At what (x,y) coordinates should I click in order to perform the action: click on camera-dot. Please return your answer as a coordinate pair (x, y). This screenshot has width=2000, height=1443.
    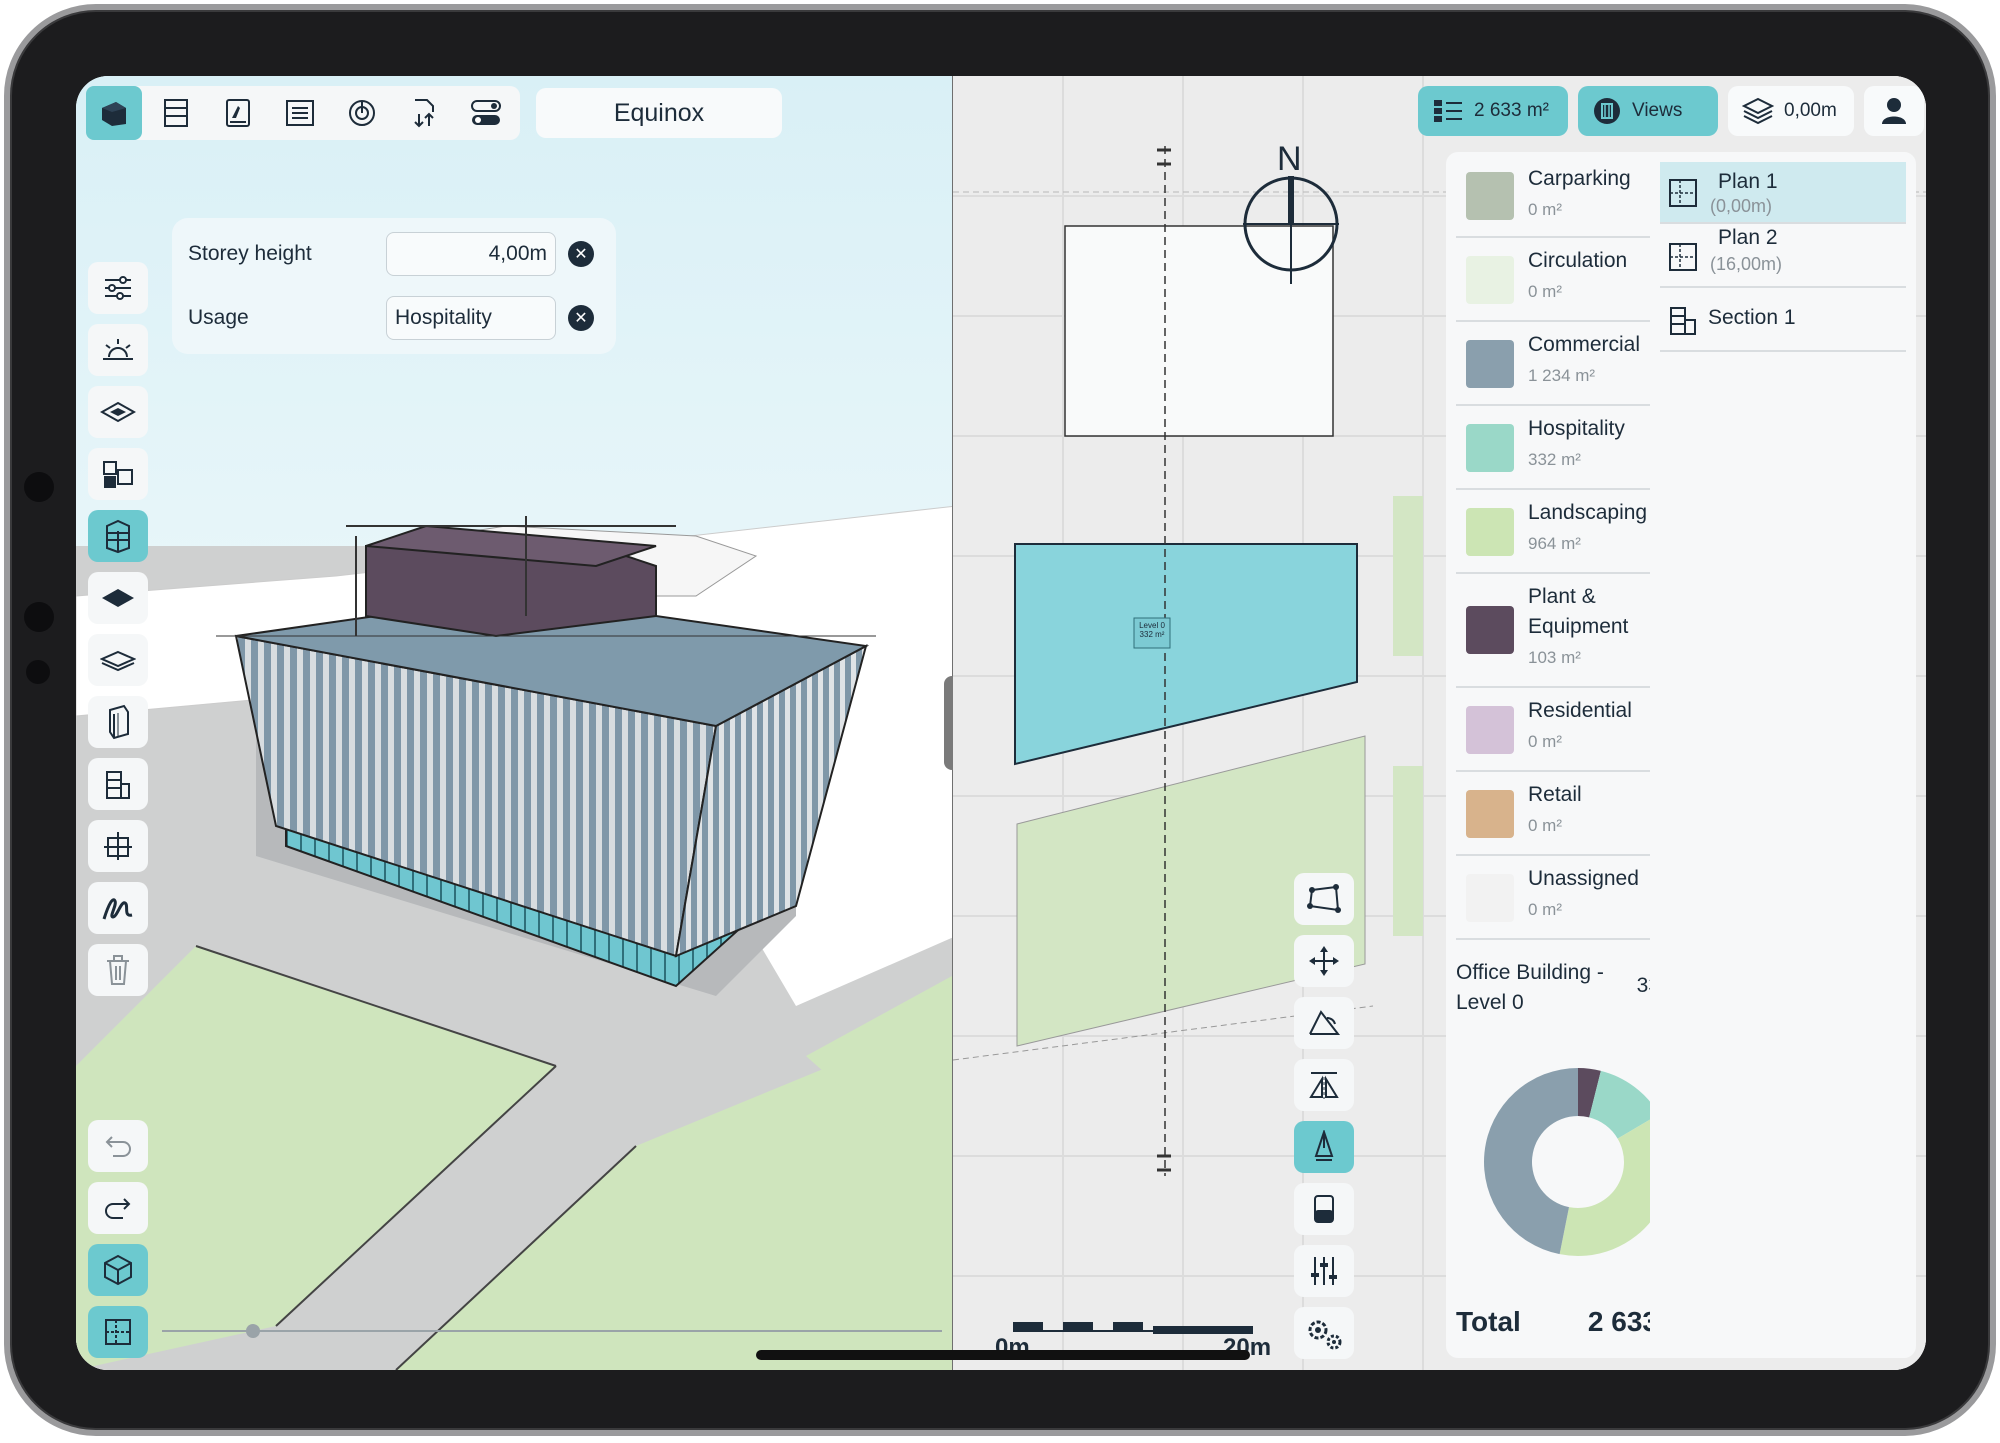
    Looking at the image, I should click on (39, 487).